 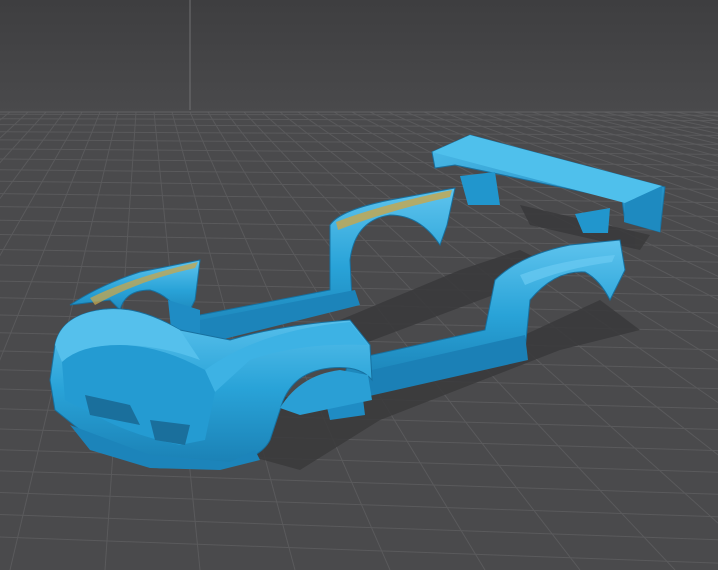 I want to click on spoiler-mount-left, so click(x=480, y=188).